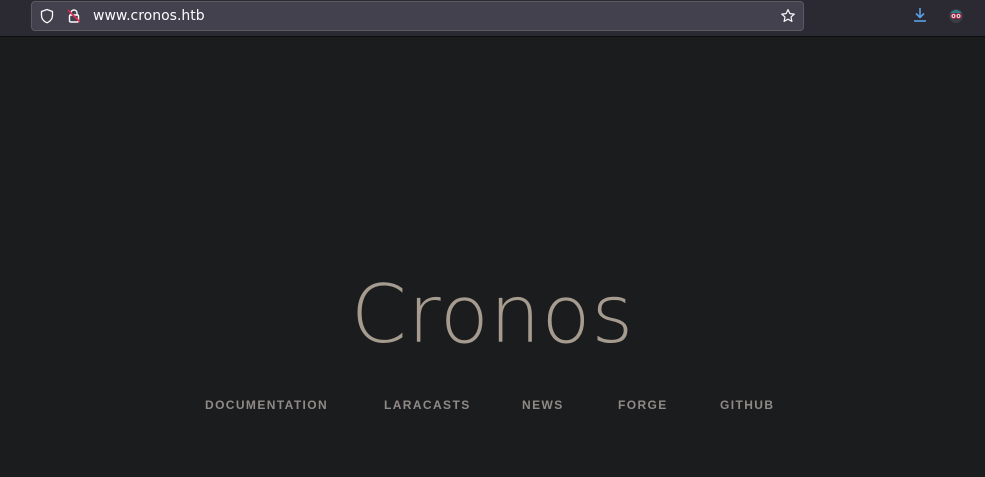  What do you see at coordinates (543, 405) in the screenshot?
I see `link-news: NEWS` at bounding box center [543, 405].